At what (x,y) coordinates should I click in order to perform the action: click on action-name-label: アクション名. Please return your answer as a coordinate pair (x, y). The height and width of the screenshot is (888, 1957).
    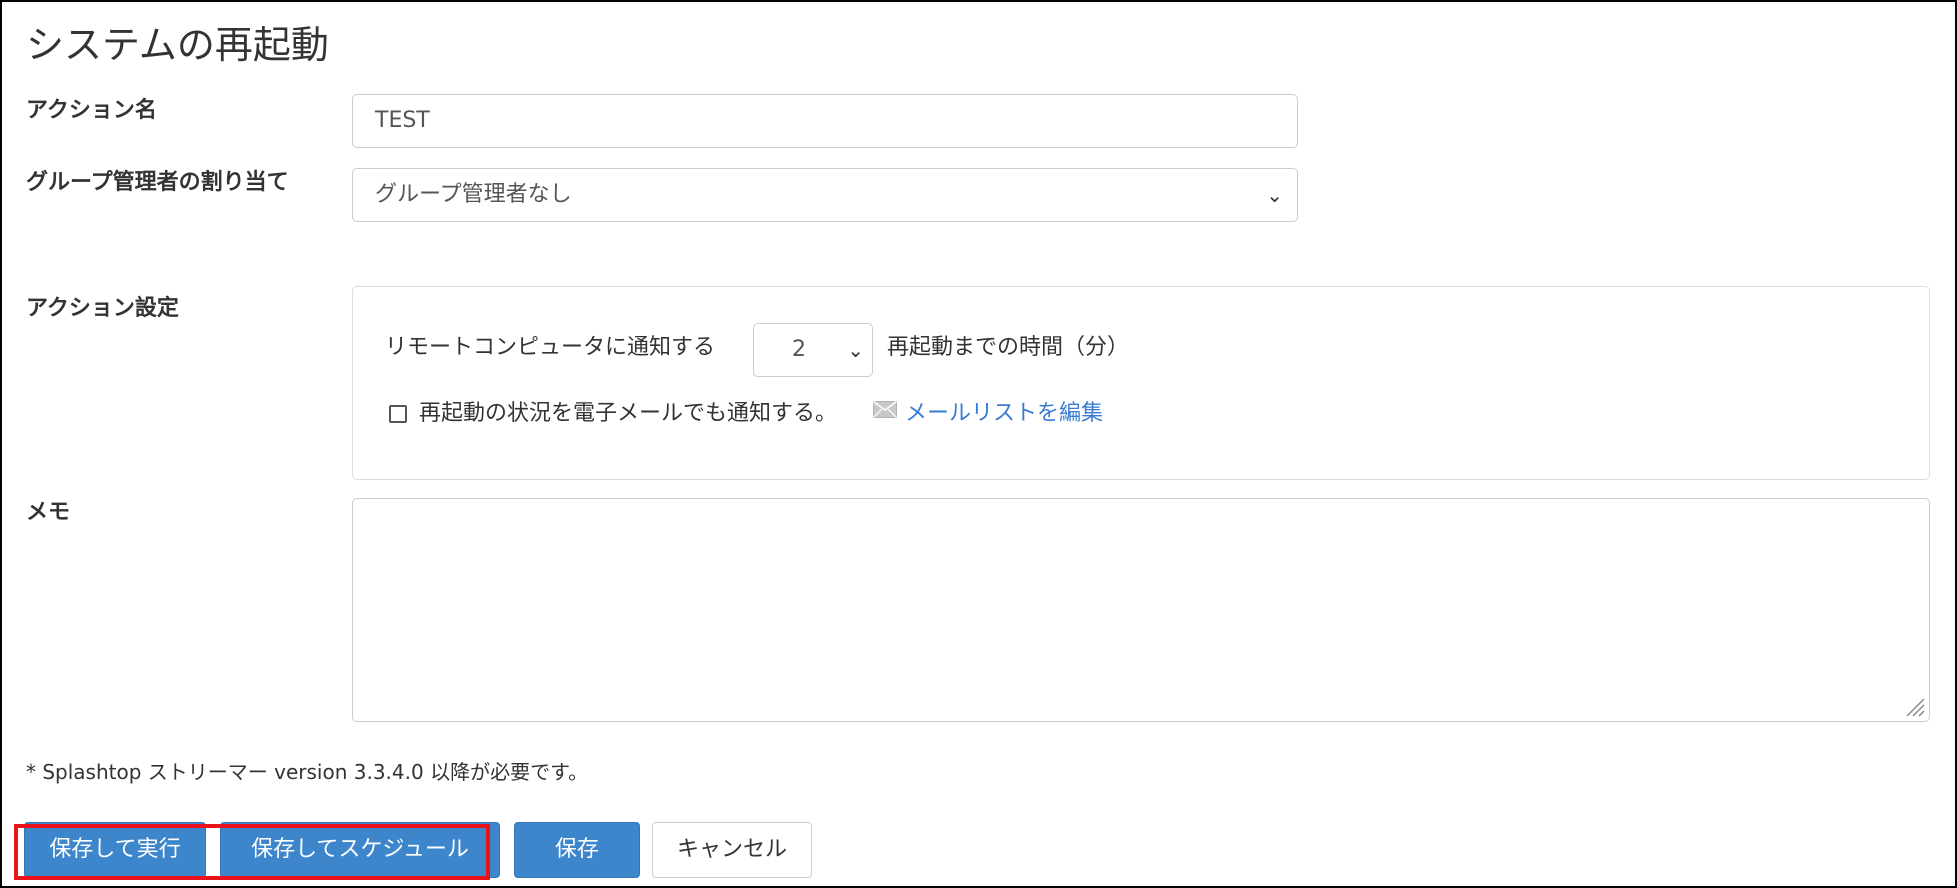
    Looking at the image, I should click on (91, 110).